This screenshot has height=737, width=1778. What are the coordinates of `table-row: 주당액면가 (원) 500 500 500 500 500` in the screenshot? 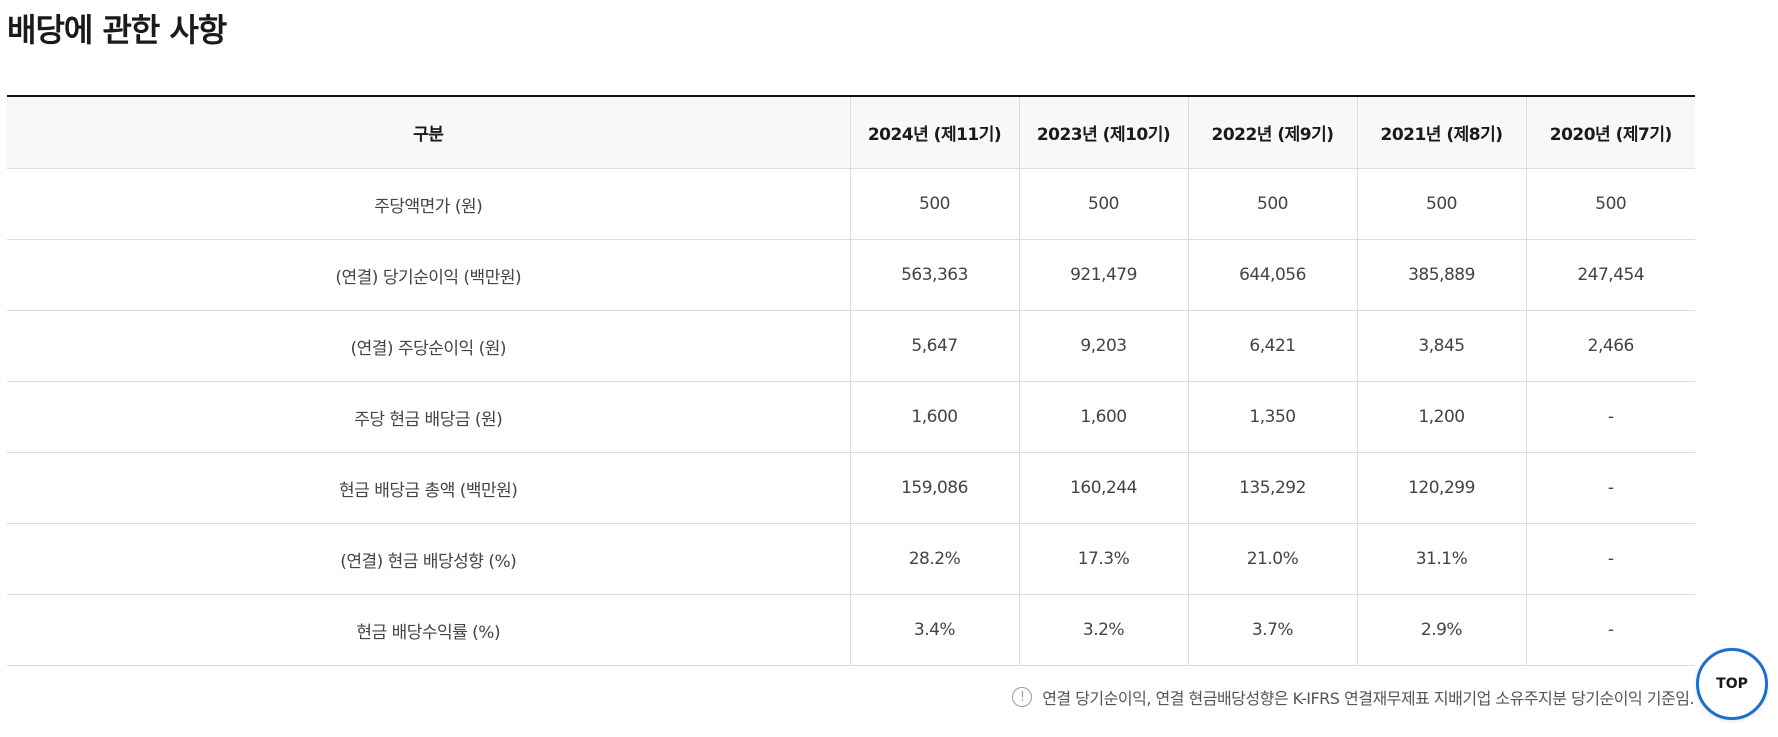 It's located at (851, 204).